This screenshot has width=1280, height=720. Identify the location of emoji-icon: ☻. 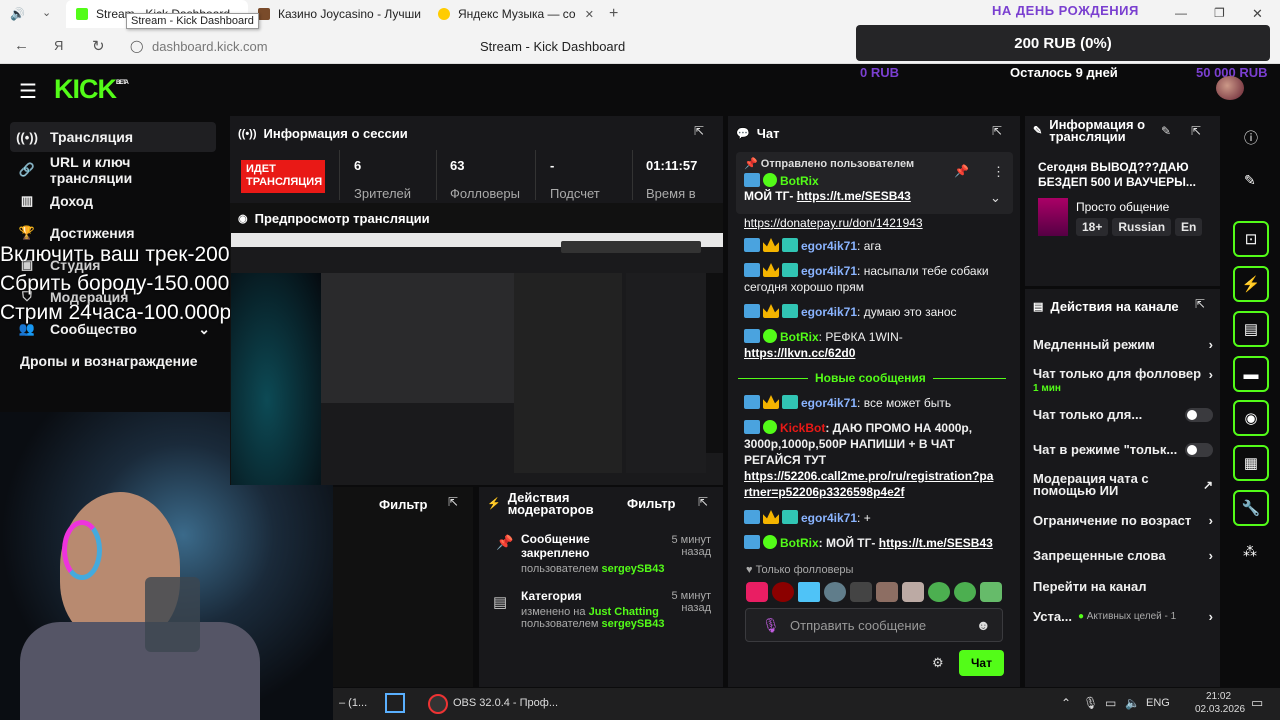
(983, 625).